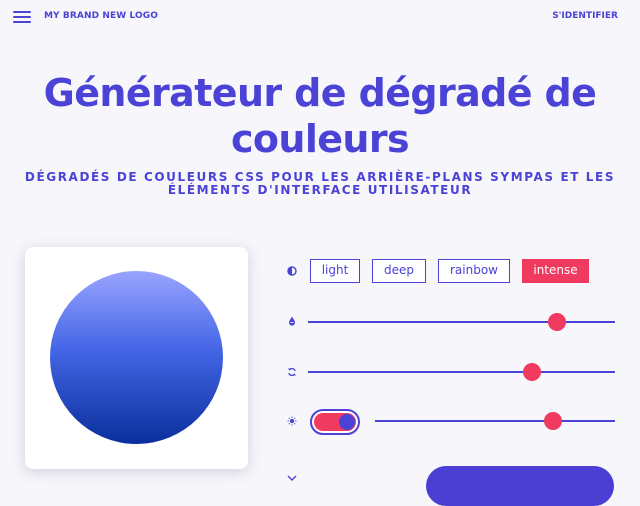 This screenshot has height=506, width=640. What do you see at coordinates (335, 271) in the screenshot?
I see `mode-button-light: light` at bounding box center [335, 271].